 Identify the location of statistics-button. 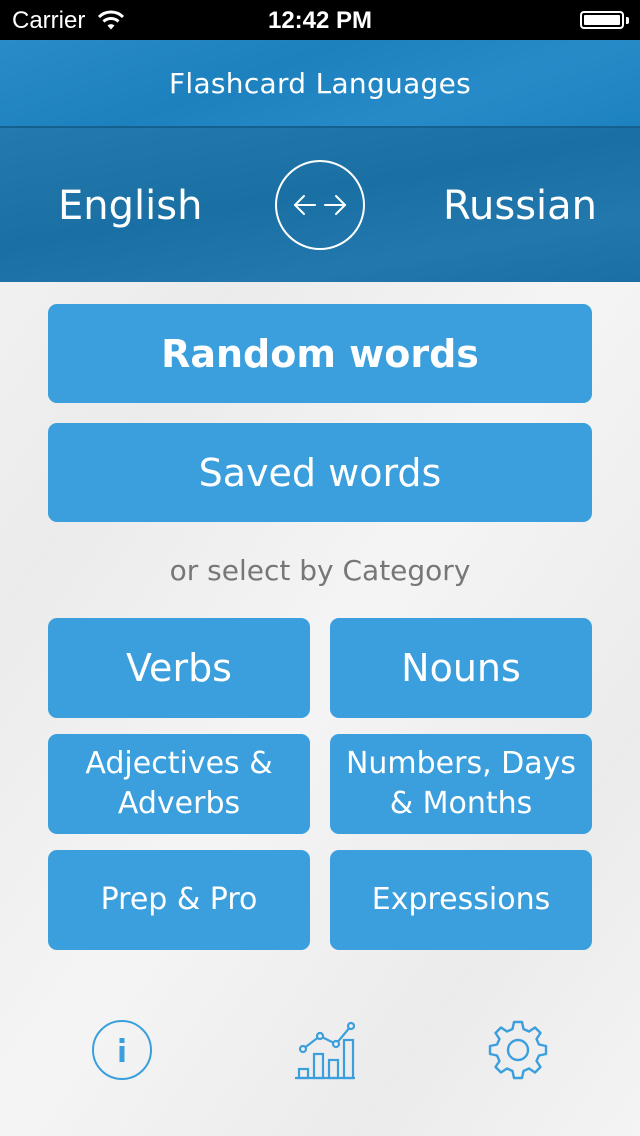
(321, 1050).